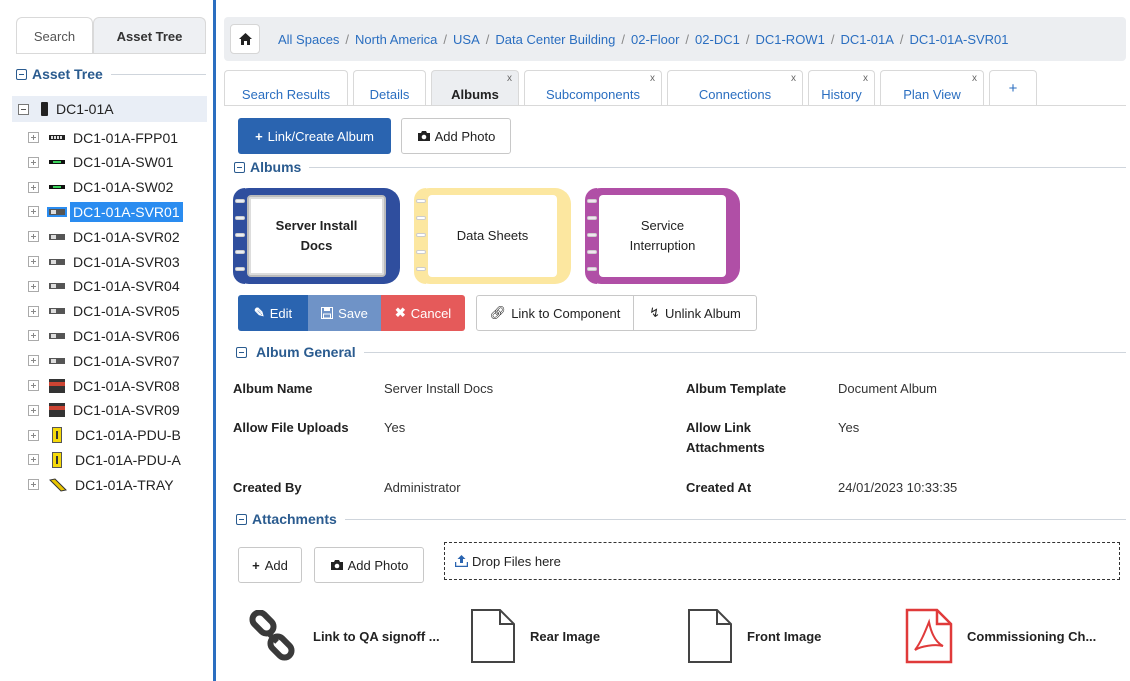  I want to click on home-button, so click(245, 39).